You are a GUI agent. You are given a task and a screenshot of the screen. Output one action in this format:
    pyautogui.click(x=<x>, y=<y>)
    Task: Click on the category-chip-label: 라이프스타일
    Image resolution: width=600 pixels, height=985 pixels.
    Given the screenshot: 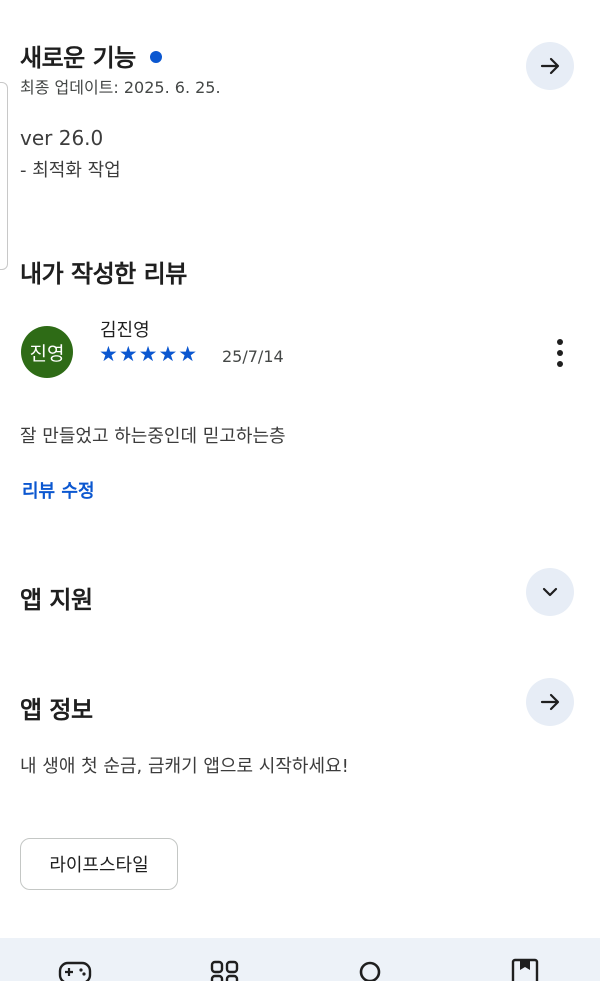 What is the action you would take?
    pyautogui.click(x=99, y=865)
    